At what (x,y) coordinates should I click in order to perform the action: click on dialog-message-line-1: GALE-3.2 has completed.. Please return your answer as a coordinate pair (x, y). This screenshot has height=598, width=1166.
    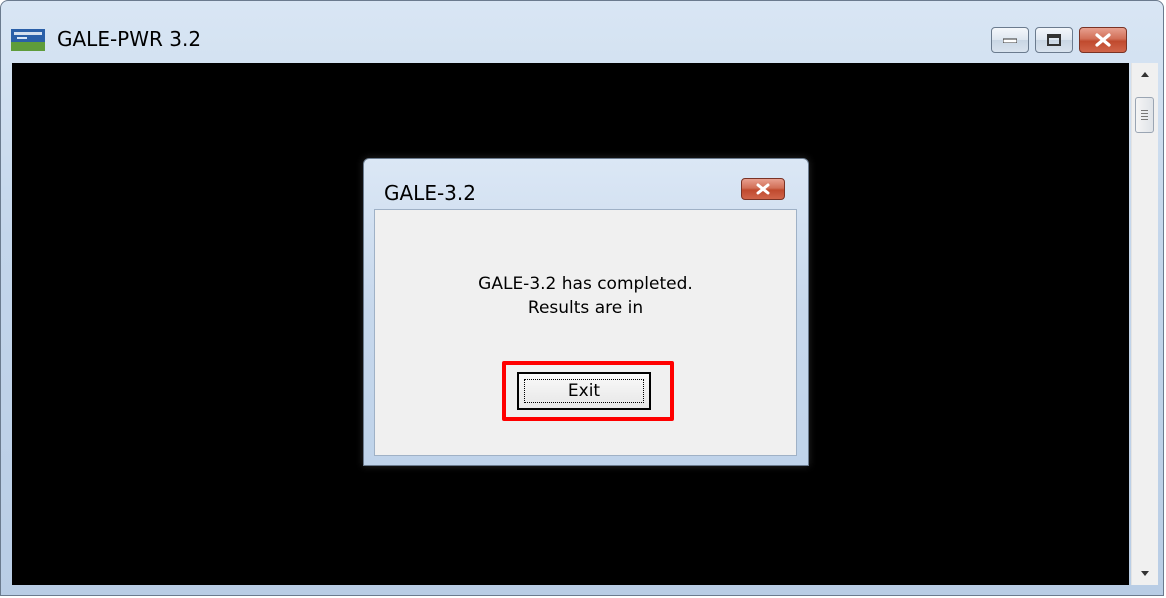
    Looking at the image, I should click on (585, 284).